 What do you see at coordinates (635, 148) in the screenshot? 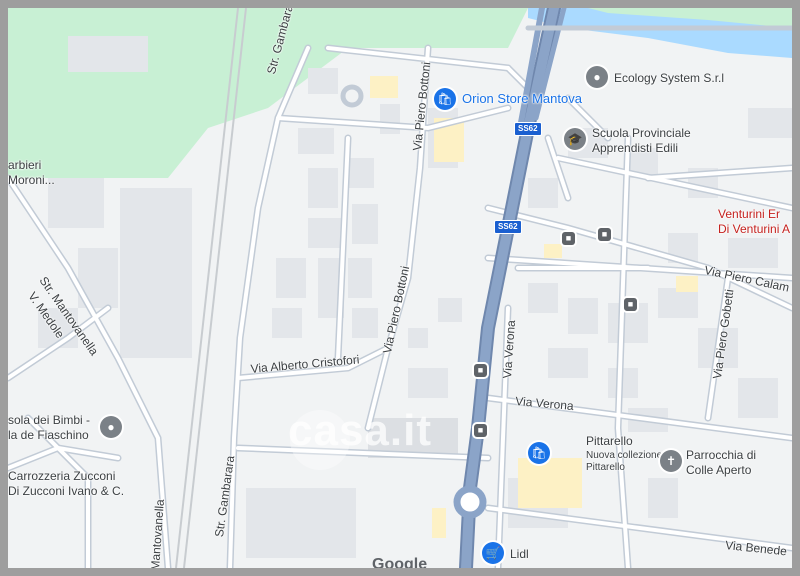
I see `poi-scuola-line-2: Apprendisti Edili` at bounding box center [635, 148].